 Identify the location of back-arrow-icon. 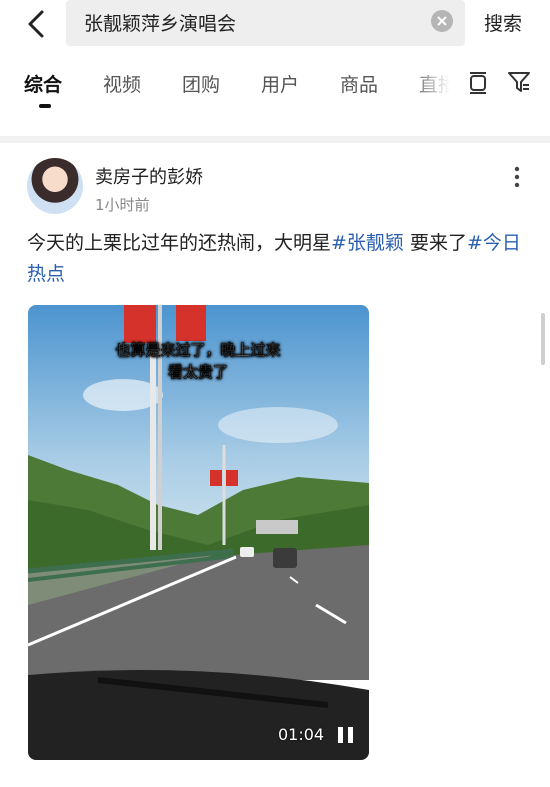
(37, 24).